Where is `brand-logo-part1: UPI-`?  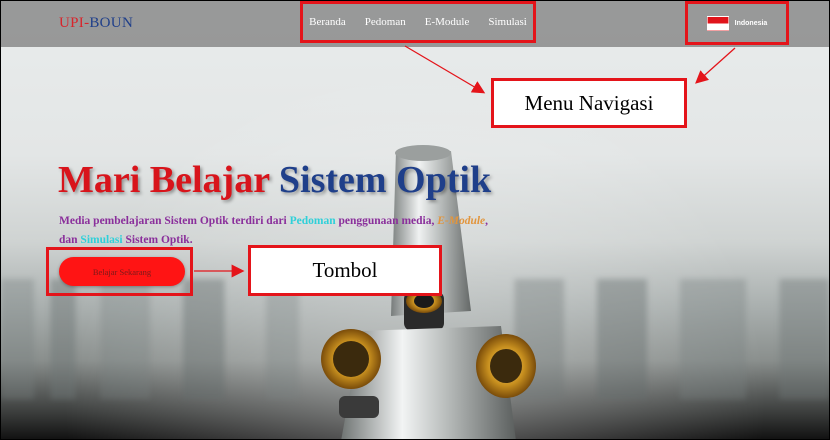
brand-logo-part1: UPI- is located at coordinates (74, 23).